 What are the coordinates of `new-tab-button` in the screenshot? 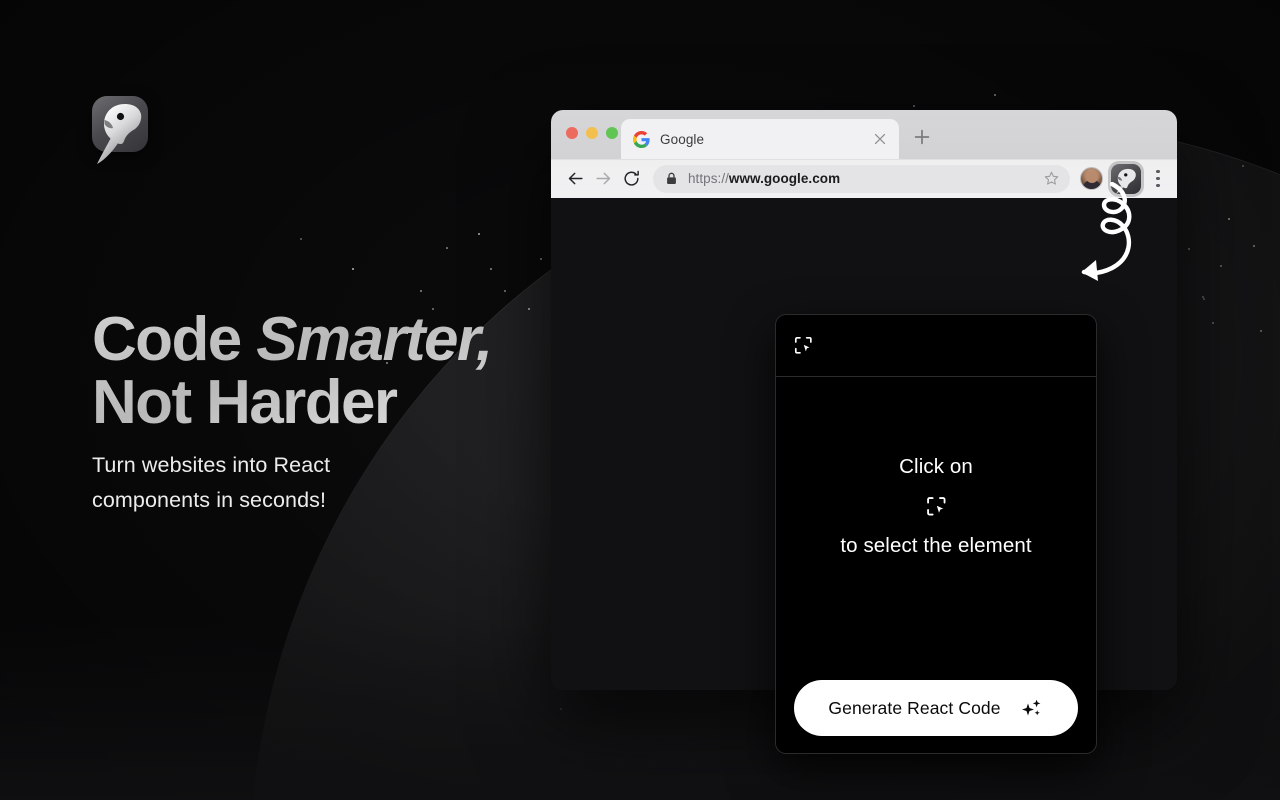 It's located at (922, 137).